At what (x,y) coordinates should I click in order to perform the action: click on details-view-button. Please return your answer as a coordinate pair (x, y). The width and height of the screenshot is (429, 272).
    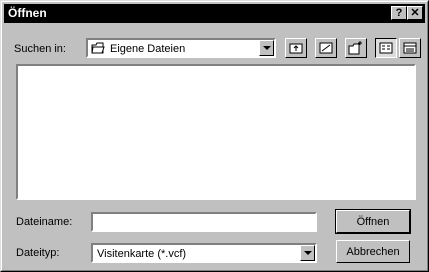
    Looking at the image, I should click on (410, 48).